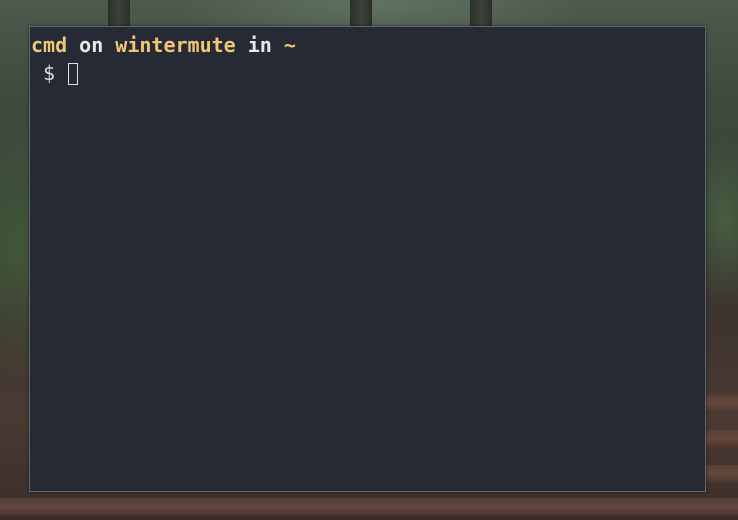  Describe the element at coordinates (49, 73) in the screenshot. I see `prompt-symbol: $` at that location.